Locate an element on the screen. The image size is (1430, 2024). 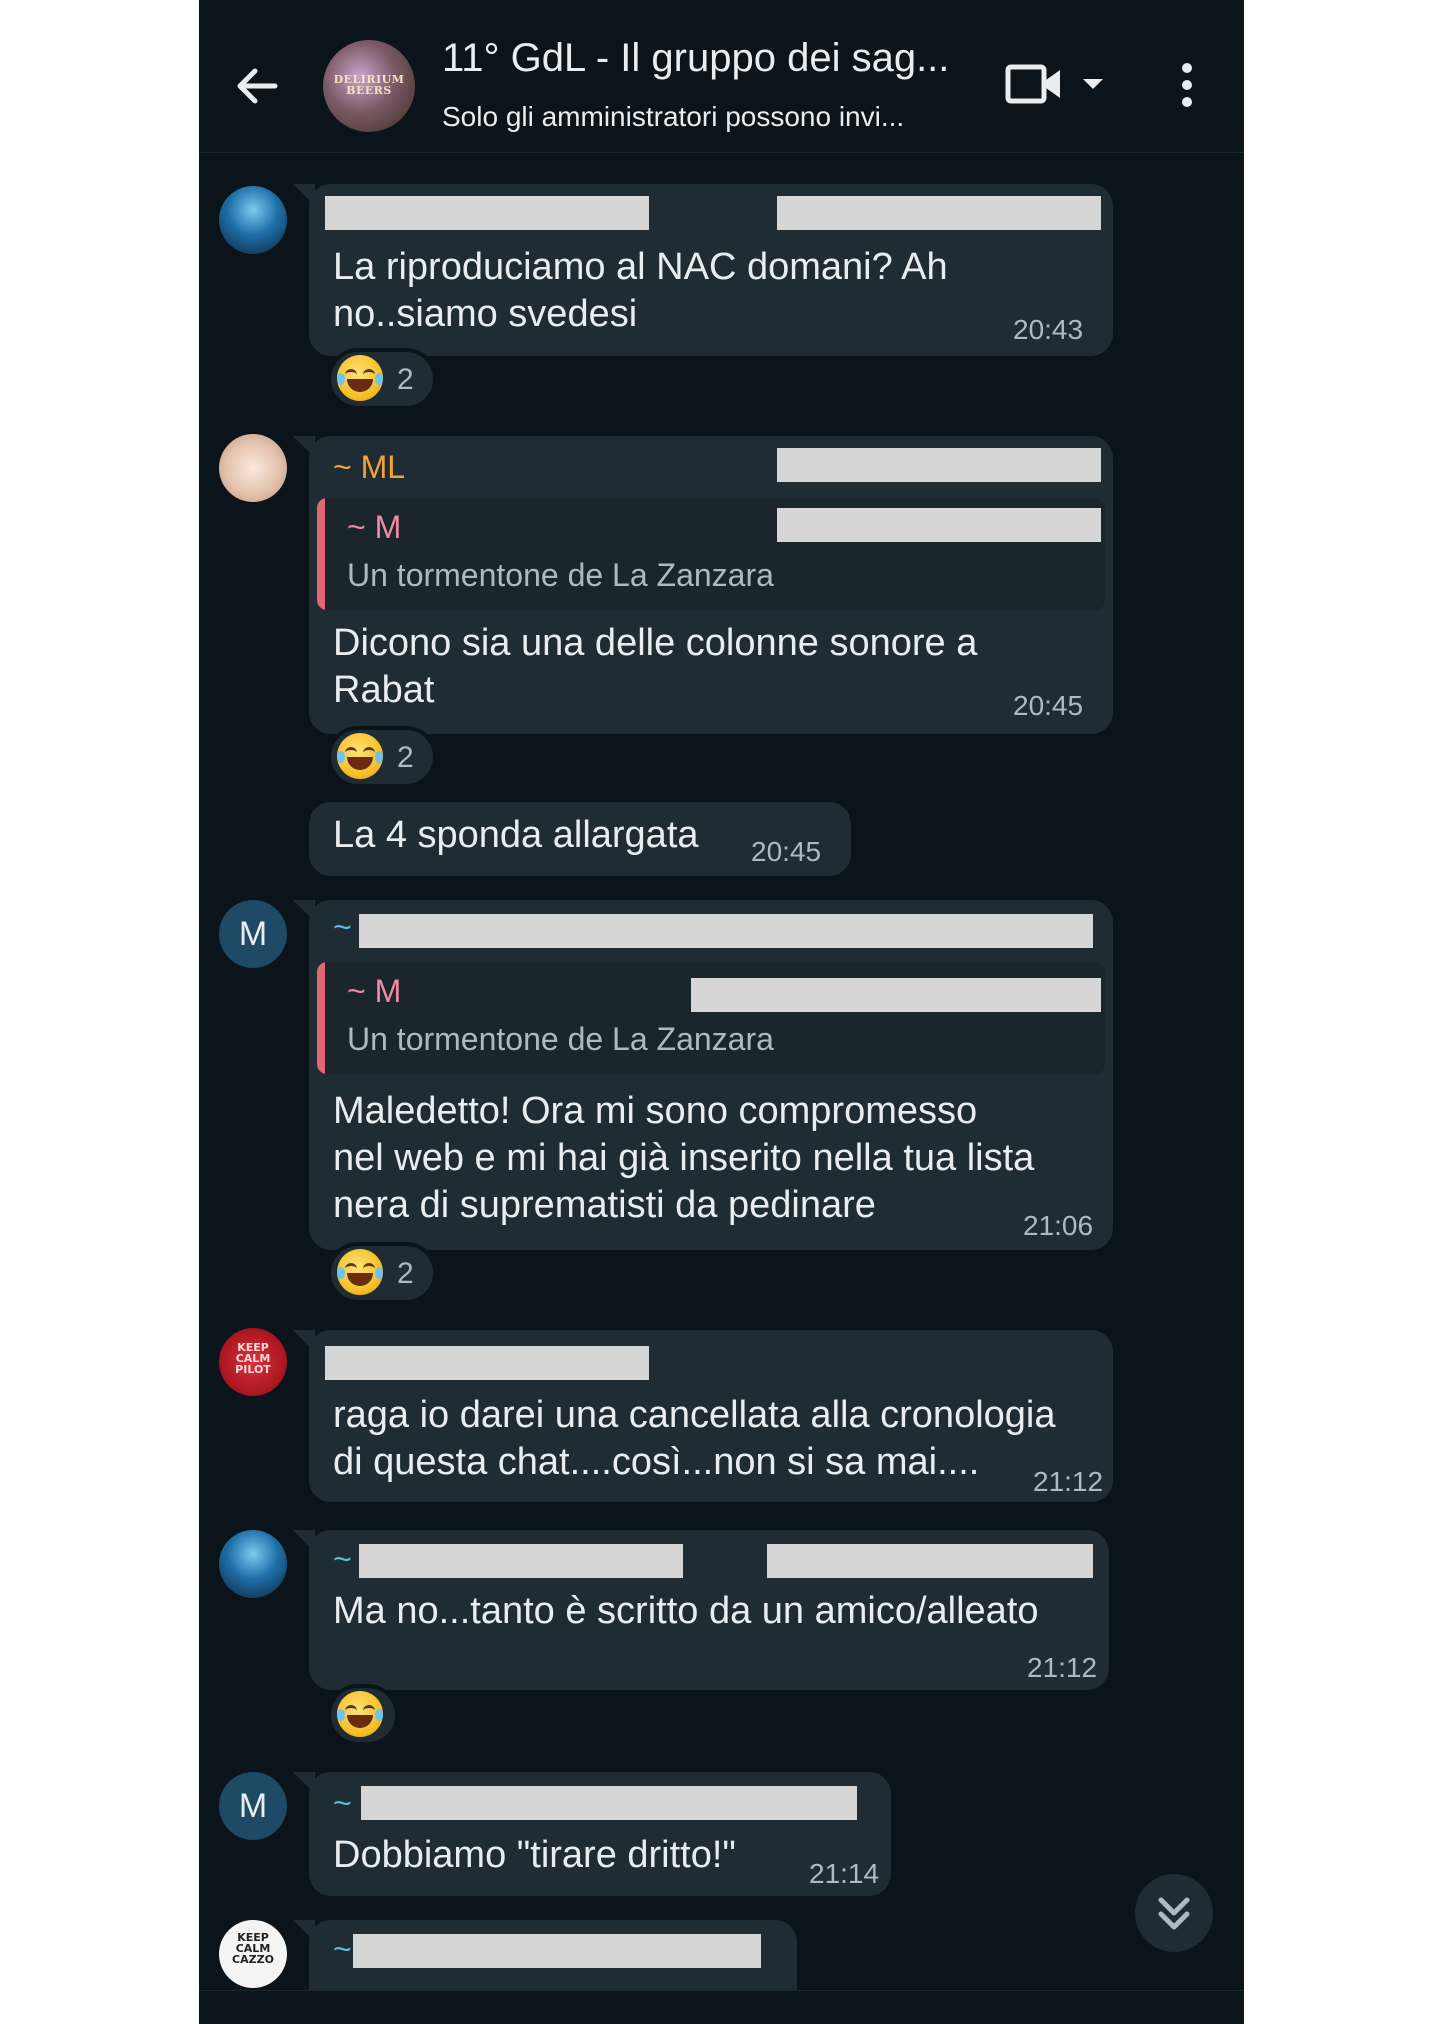
scroll-to-bottom-button is located at coordinates (1174, 1913).